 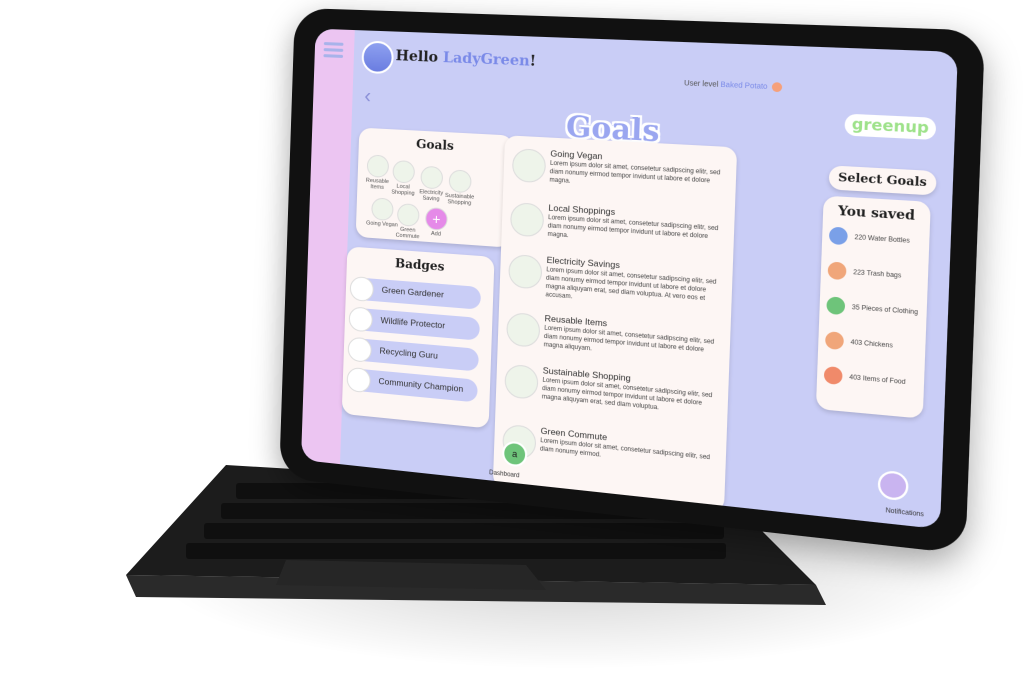 I want to click on saved-item-label: 403 Chickens, so click(x=871, y=344).